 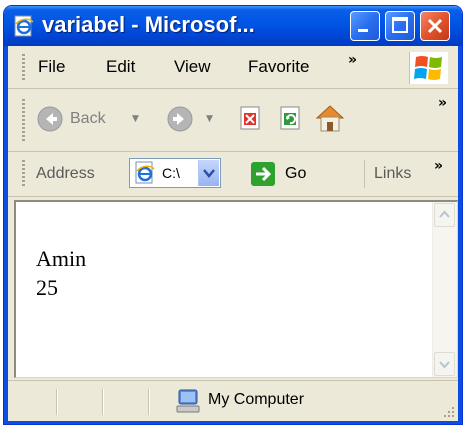 I want to click on stop-button, so click(x=251, y=118).